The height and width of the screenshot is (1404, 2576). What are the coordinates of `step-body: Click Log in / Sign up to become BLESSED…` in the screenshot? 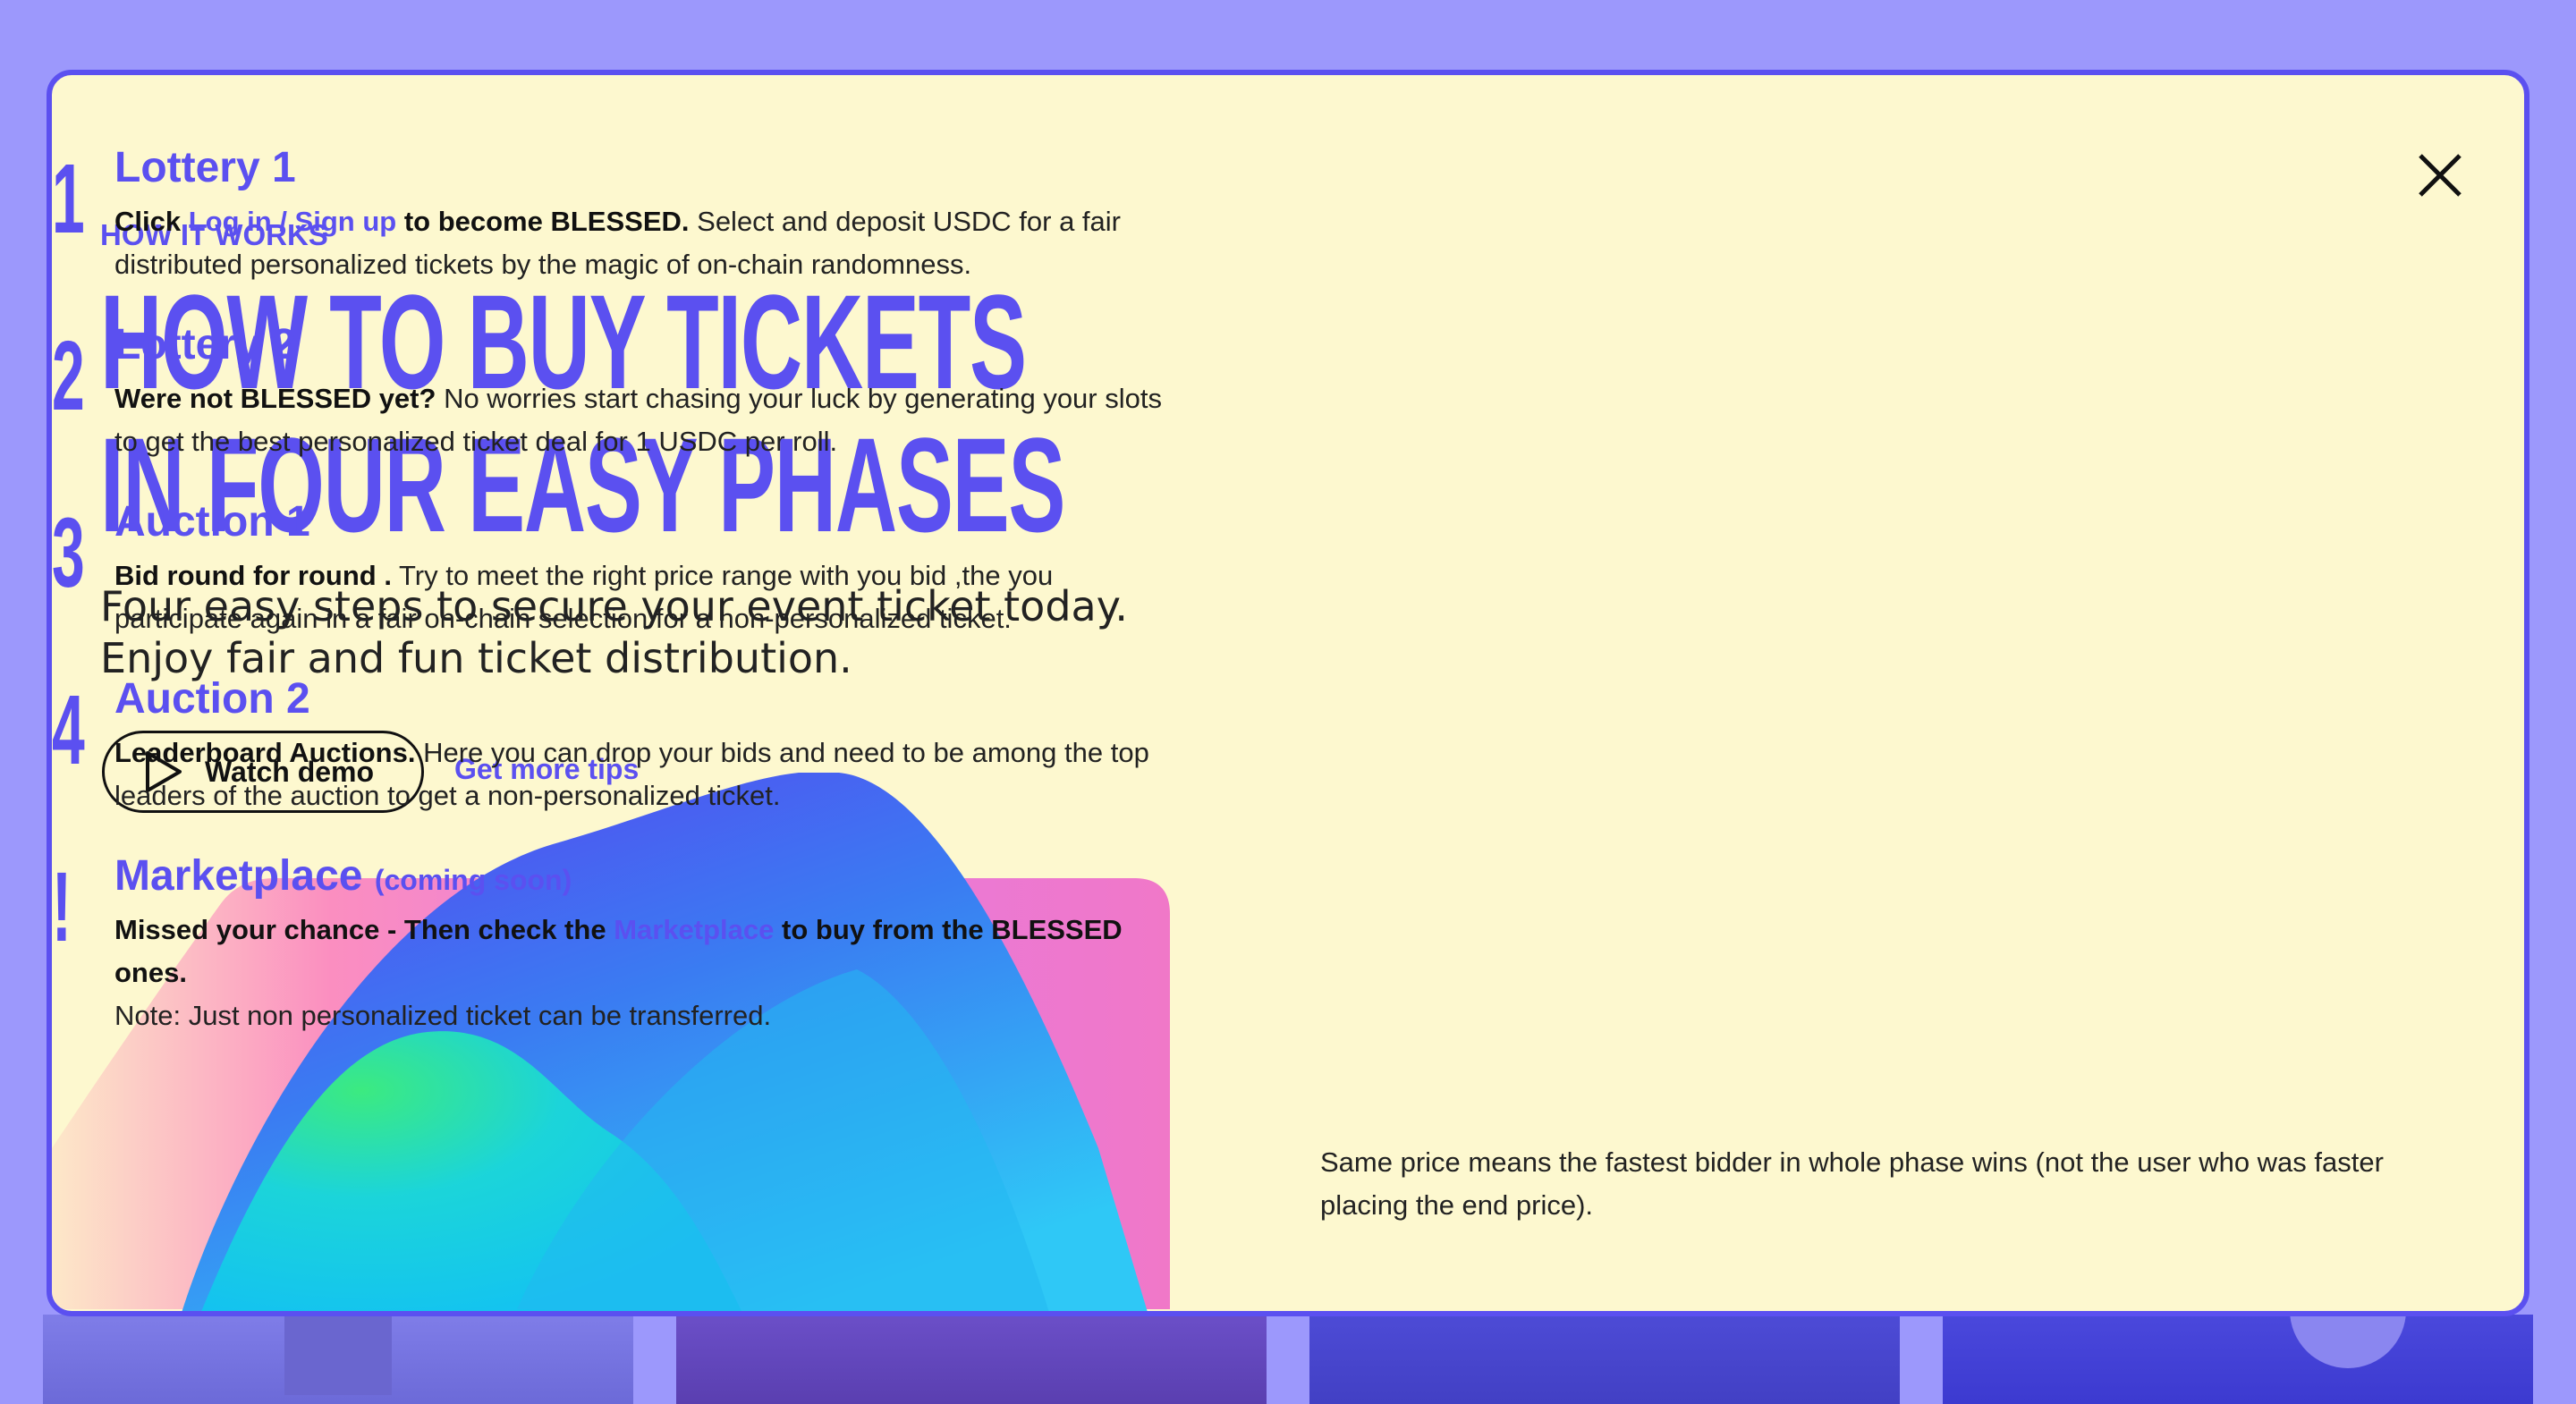 It's located at (646, 243).